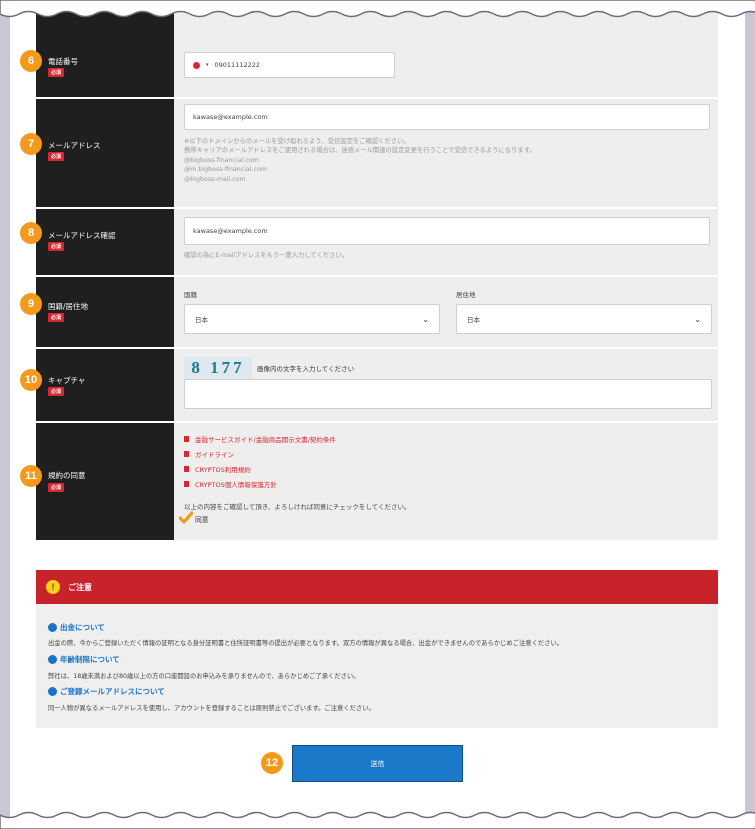 Image resolution: width=755 pixels, height=829 pixels. I want to click on agree-checkbox: 同意, so click(194, 518).